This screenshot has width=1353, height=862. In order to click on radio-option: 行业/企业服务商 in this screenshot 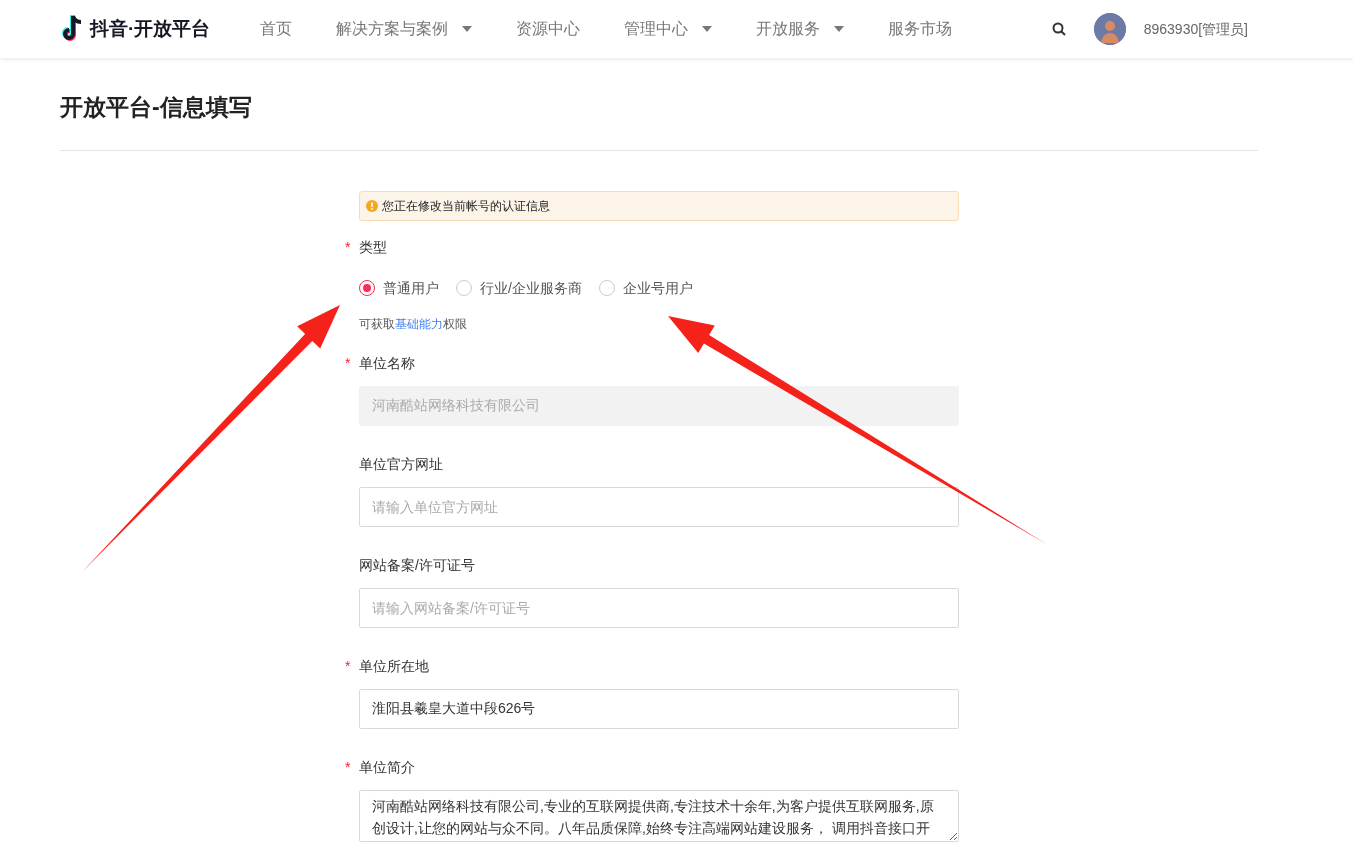, I will do `click(519, 288)`.